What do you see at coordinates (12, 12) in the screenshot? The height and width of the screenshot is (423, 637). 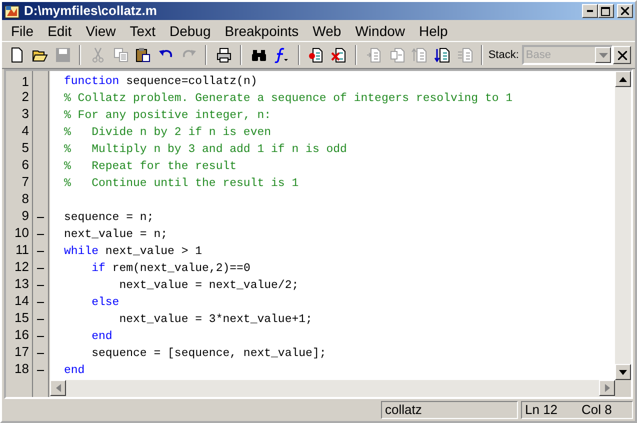 I see `app-icon` at bounding box center [12, 12].